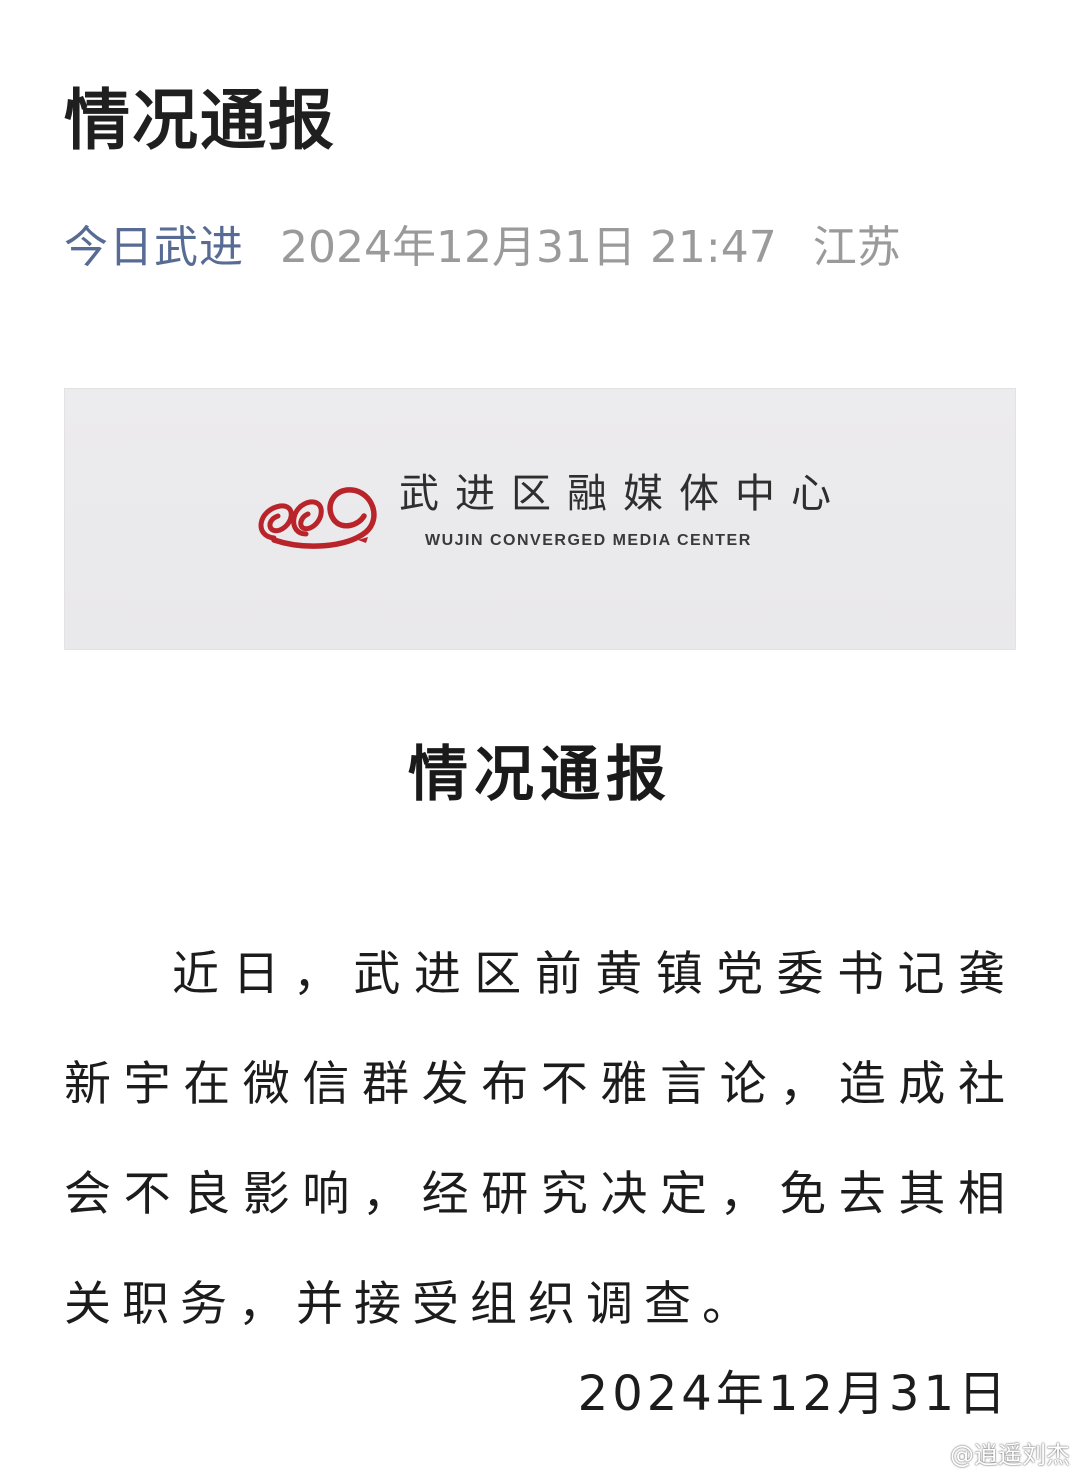 The image size is (1080, 1480). Describe the element at coordinates (623, 494) in the screenshot. I see `media-center-chinese-name: 武进区融媒体中心` at that location.